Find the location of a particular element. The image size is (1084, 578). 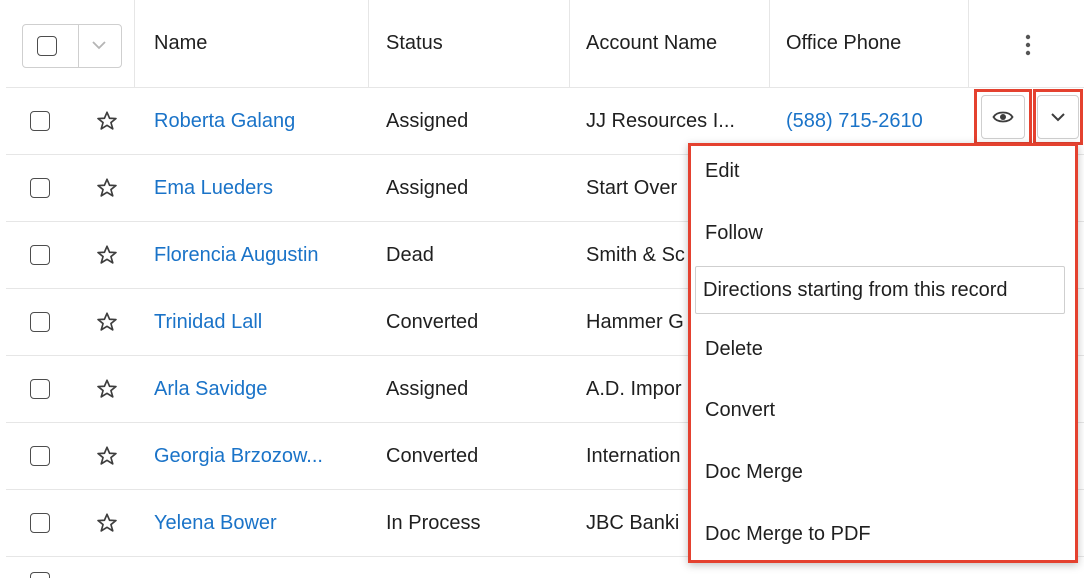

vertical-ellipsis-icon is located at coordinates (1028, 45).